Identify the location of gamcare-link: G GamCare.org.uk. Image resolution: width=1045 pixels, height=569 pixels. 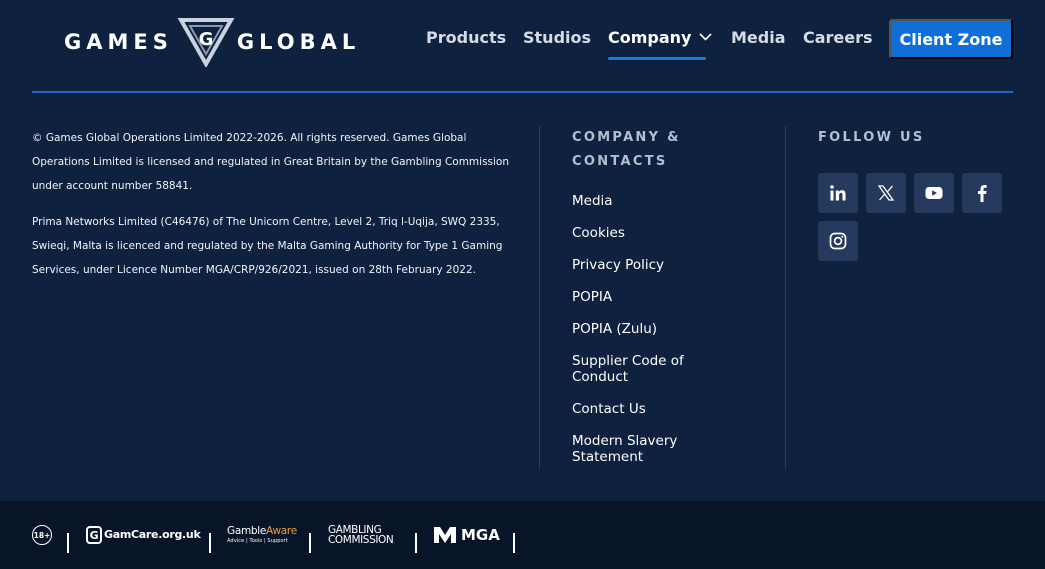
(143, 535).